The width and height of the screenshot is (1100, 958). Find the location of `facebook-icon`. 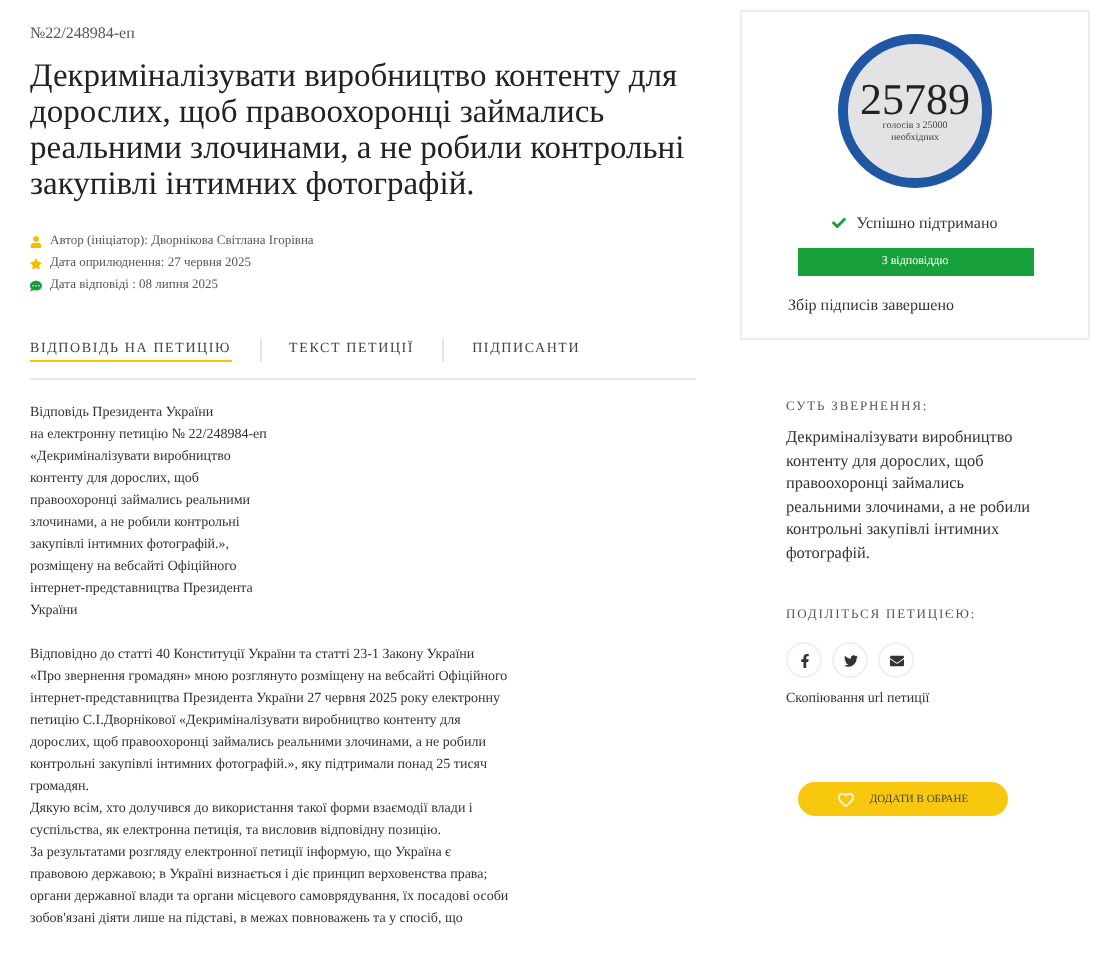

facebook-icon is located at coordinates (804, 660).